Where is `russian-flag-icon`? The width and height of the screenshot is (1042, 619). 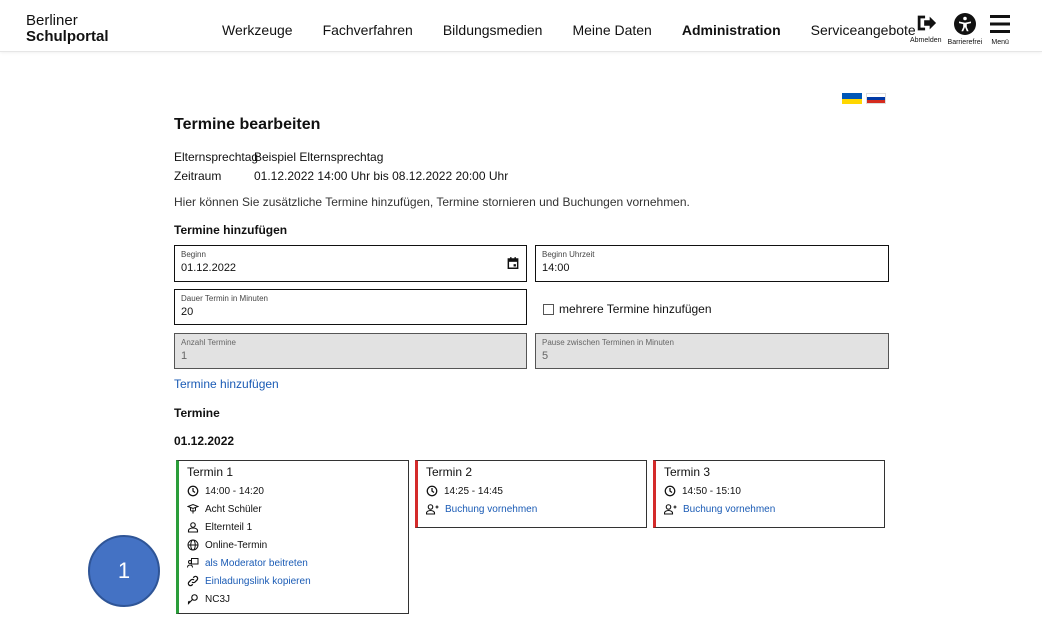
russian-flag-icon is located at coordinates (876, 98).